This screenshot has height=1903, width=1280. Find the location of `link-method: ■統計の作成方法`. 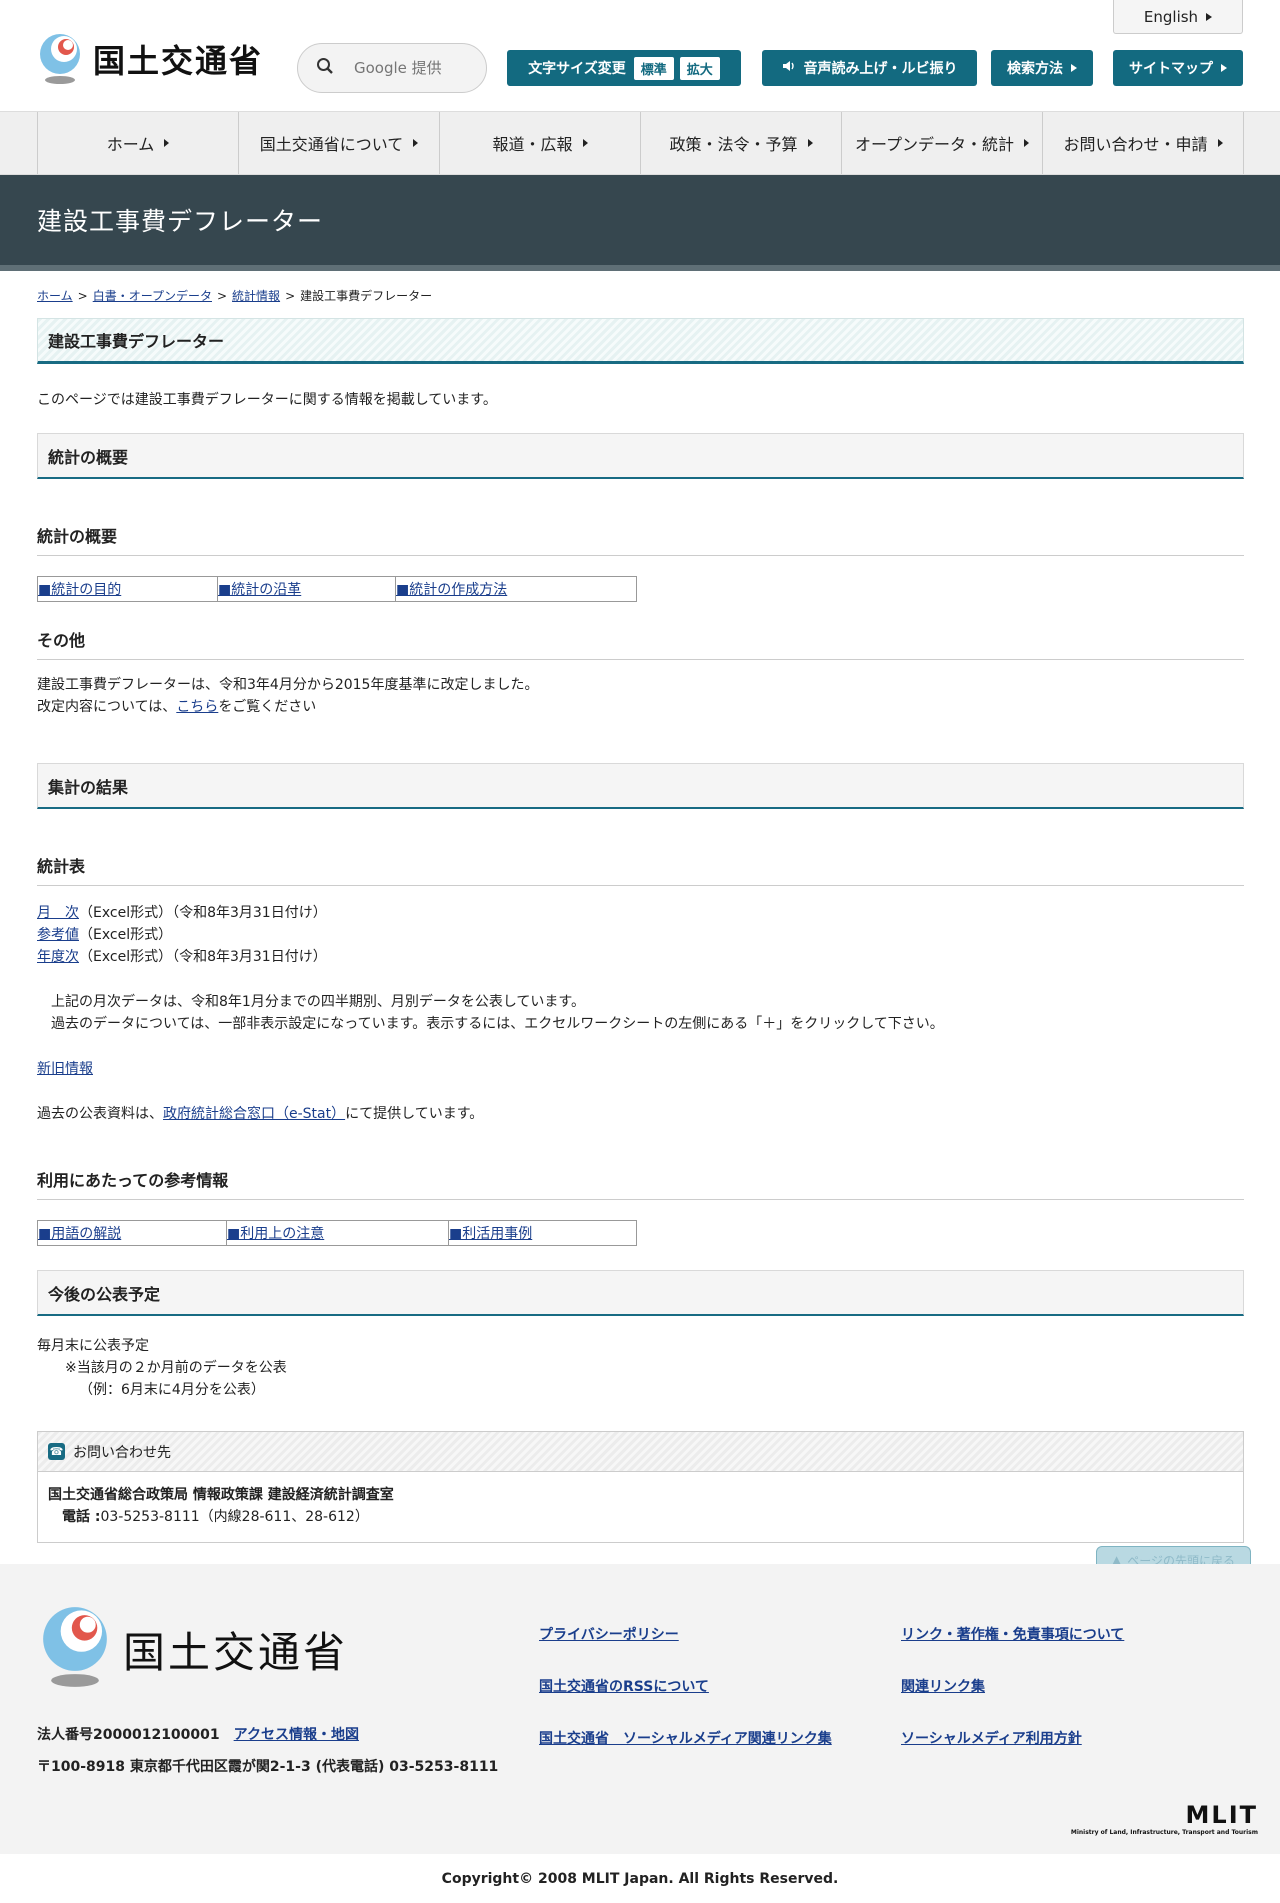

link-method: ■統計の作成方法 is located at coordinates (451, 590).